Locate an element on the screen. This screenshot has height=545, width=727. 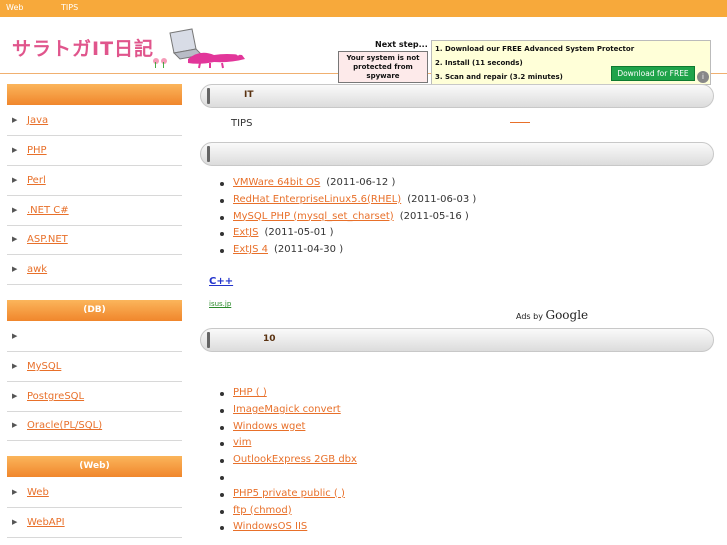
popular-article-link: ftp (chmod) is located at coordinates (262, 510).